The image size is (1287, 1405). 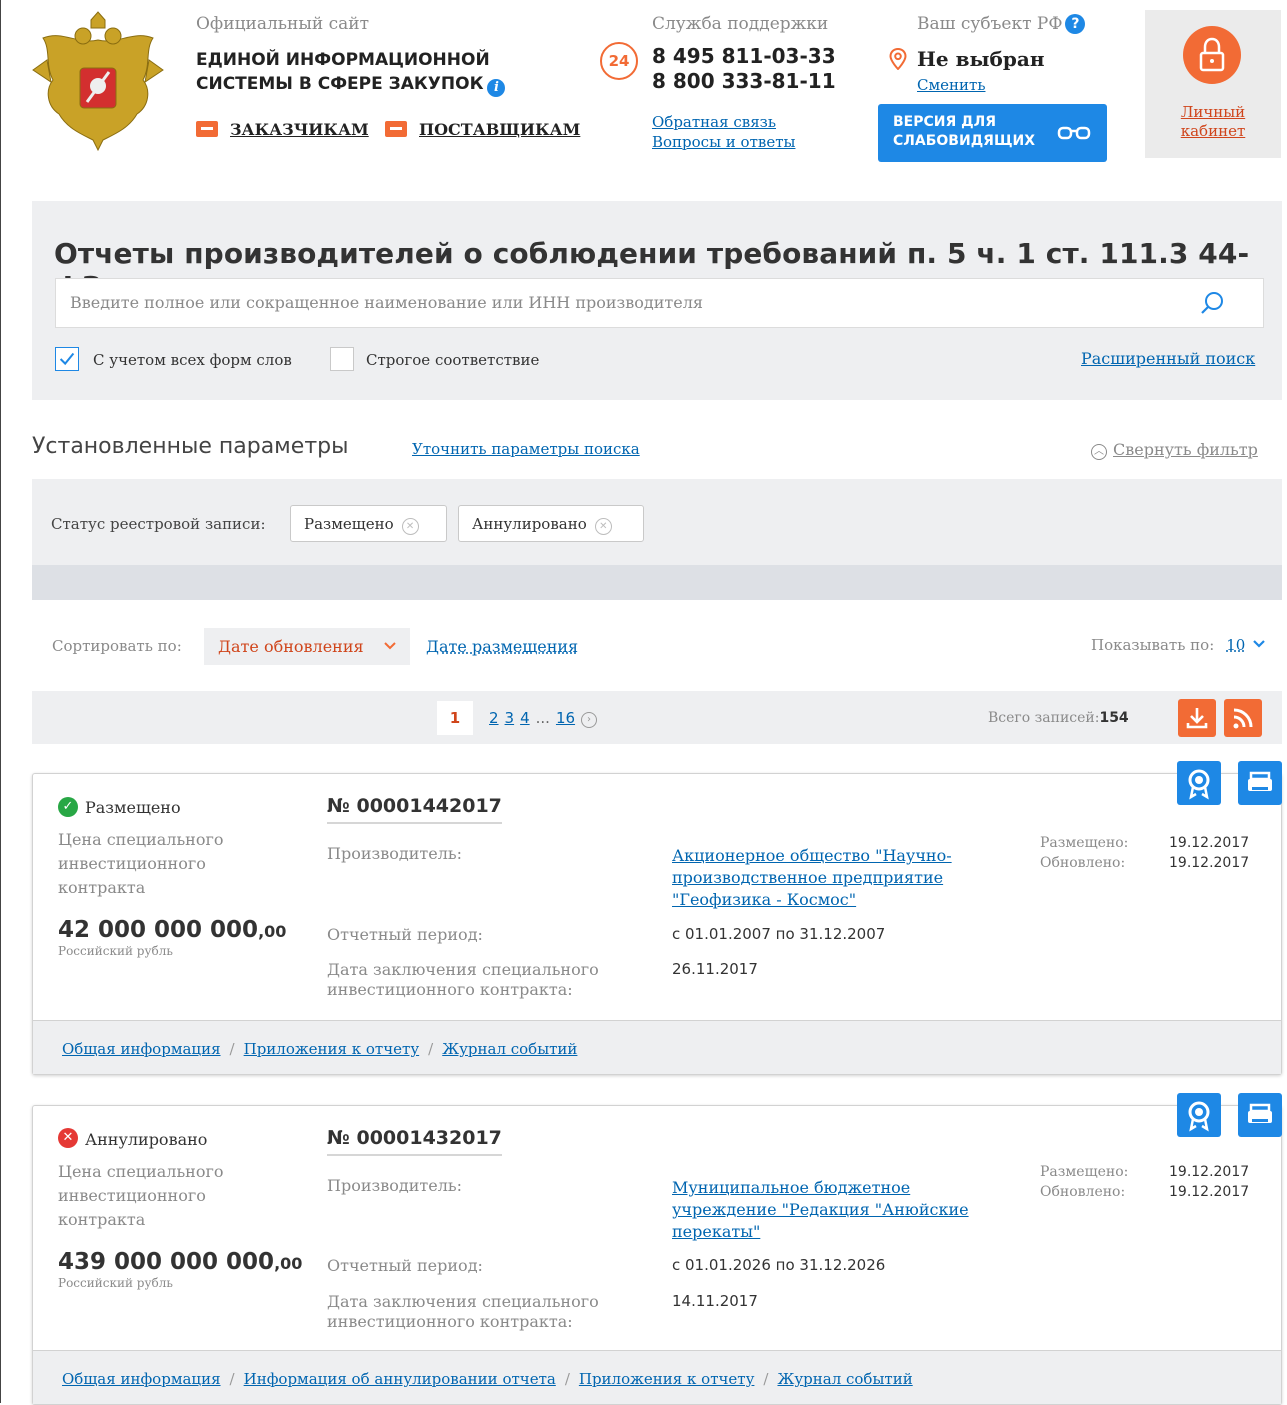 I want to click on low-vision-button: ВЕРСИЯ ДЛЯ СЛАБОВИДЯЩИХ, so click(x=992, y=133).